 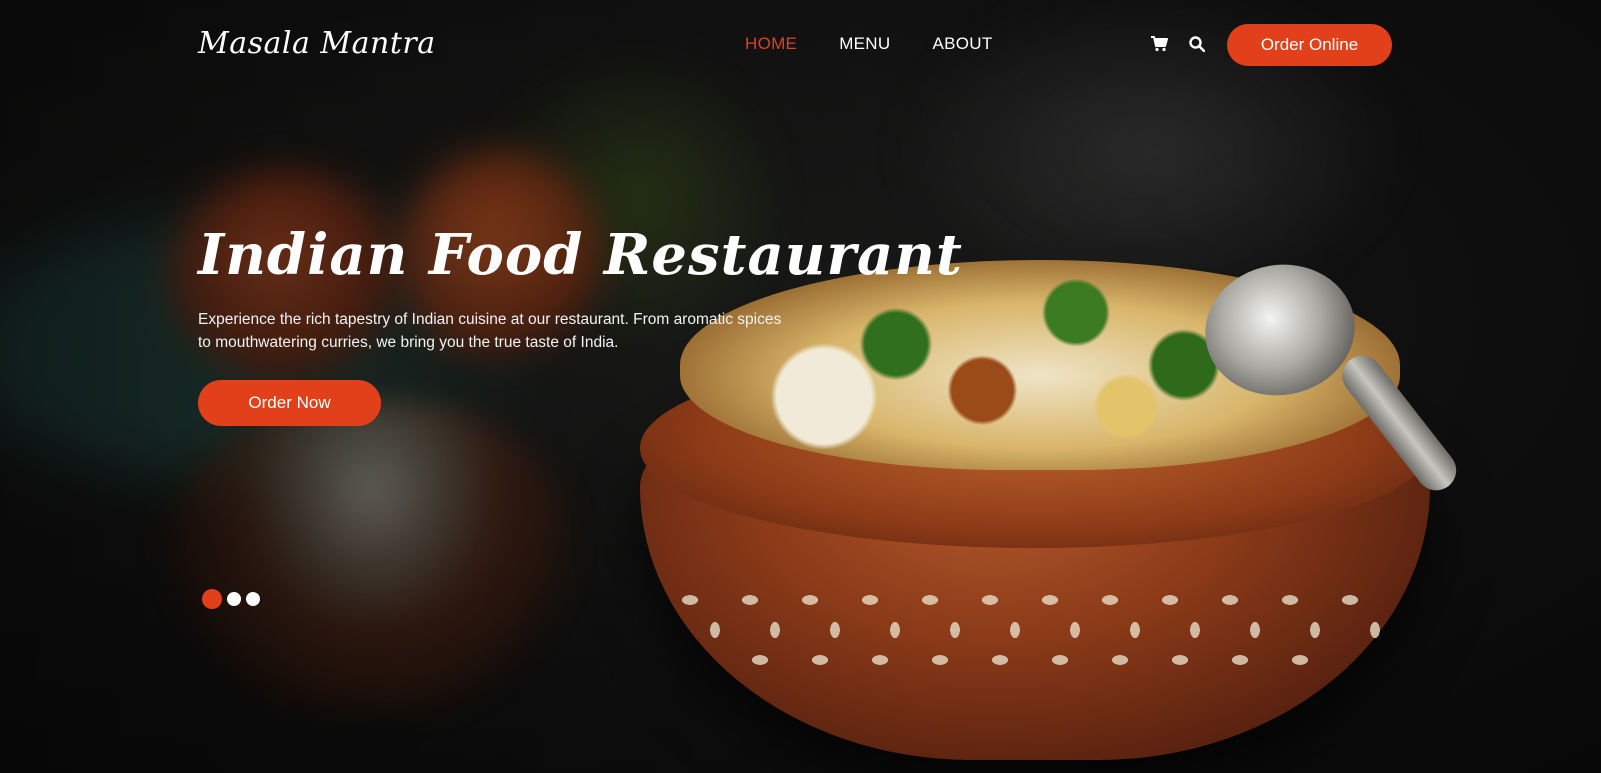 I want to click on hero-title: Indian Food Restaurant, so click(x=580, y=255).